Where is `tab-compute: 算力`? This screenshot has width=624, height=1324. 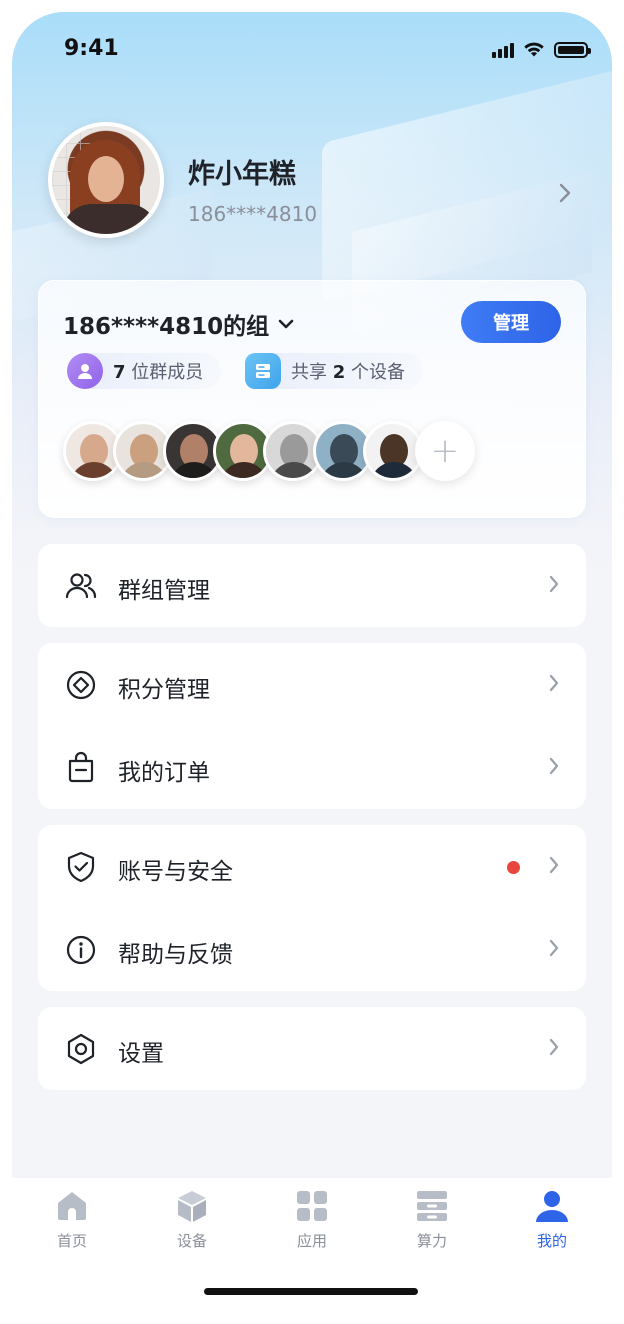
tab-compute: 算力 is located at coordinates (432, 1223).